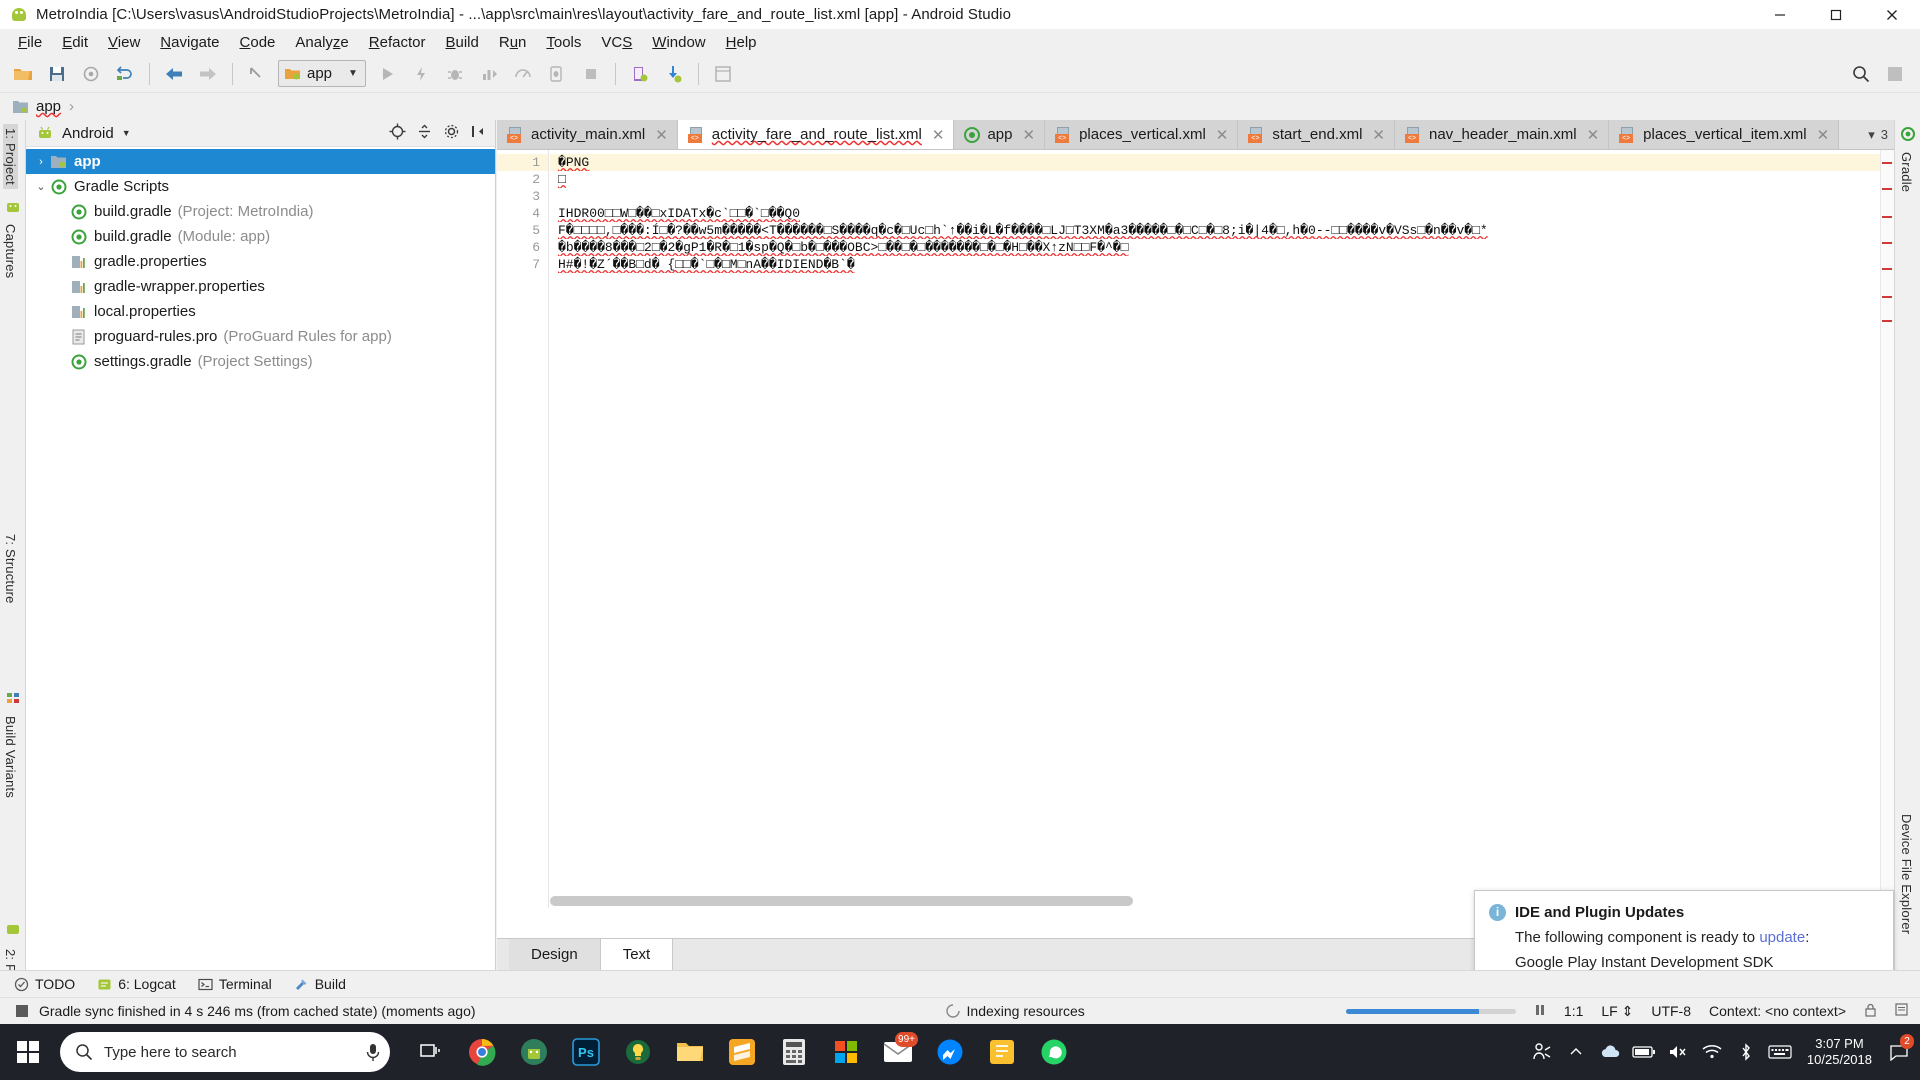  I want to click on rail-tab-project: 1: Project, so click(10, 156).